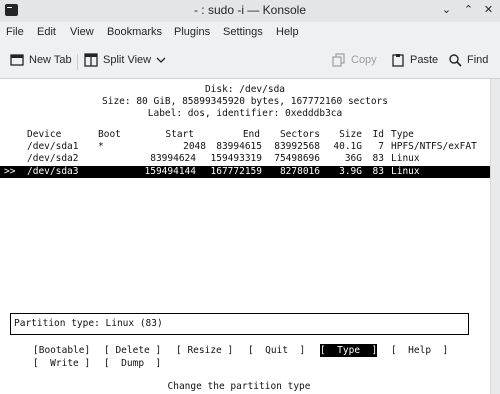 The height and width of the screenshot is (394, 500). Describe the element at coordinates (350, 134) in the screenshot. I see `column-header-size: Size` at that location.